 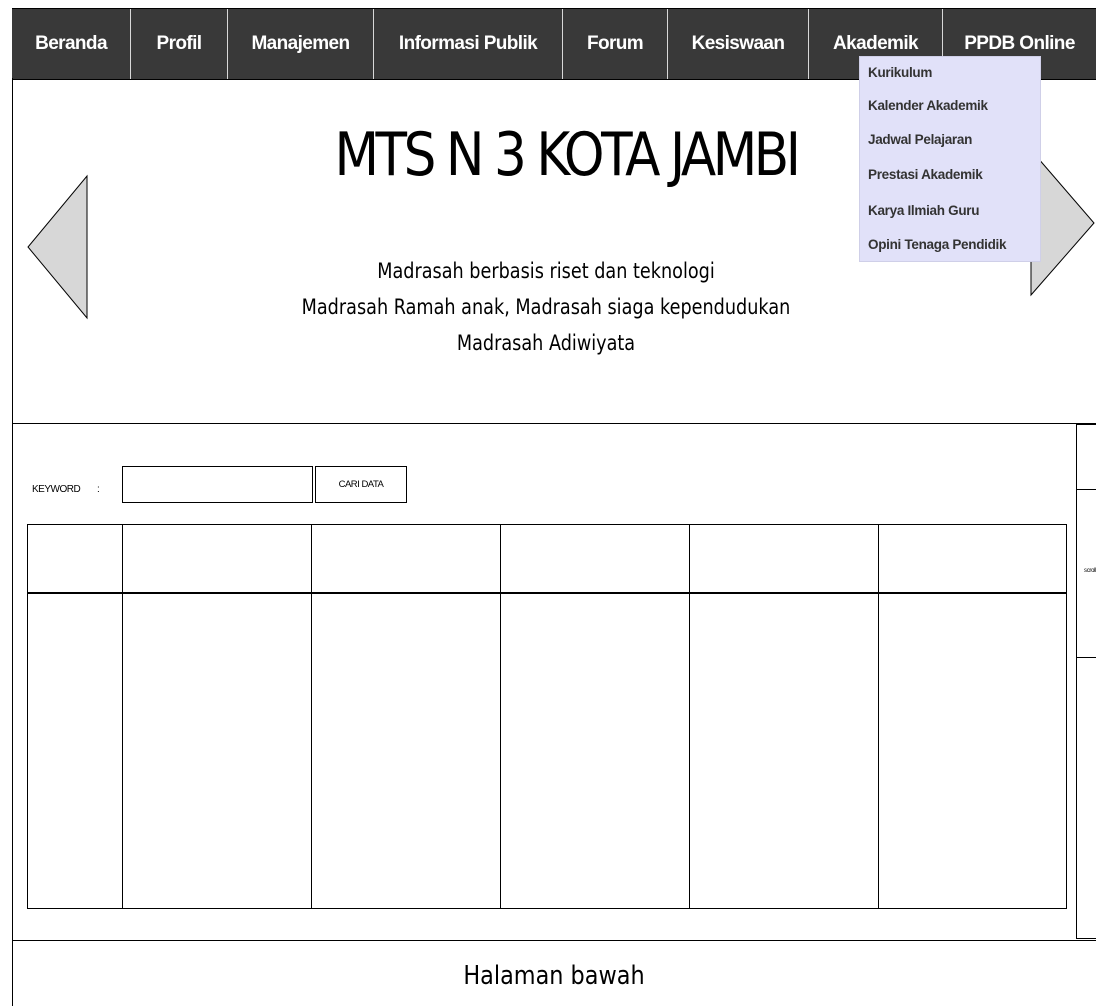 What do you see at coordinates (1086, 489) in the screenshot?
I see `scrollbar-thumb-top` at bounding box center [1086, 489].